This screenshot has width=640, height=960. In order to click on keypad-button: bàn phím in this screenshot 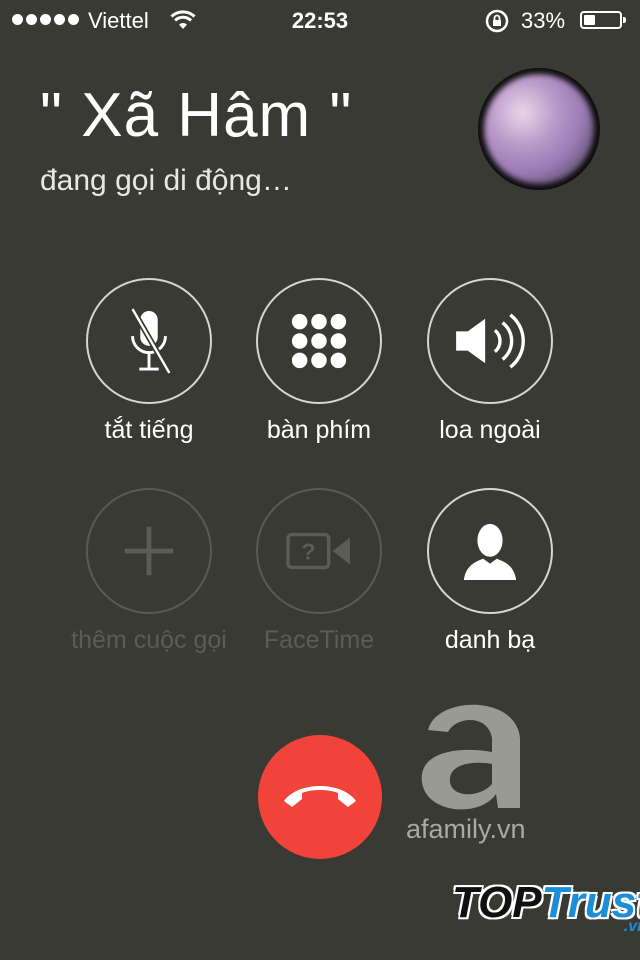, I will do `click(319, 361)`.